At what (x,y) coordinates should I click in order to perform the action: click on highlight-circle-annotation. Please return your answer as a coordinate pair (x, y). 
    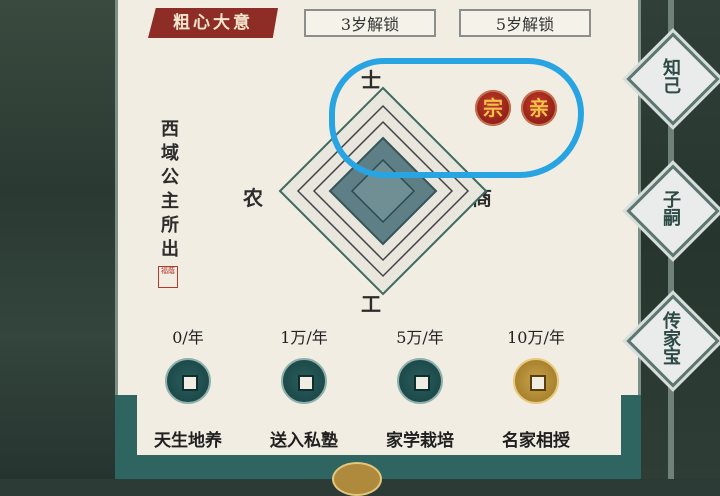
    Looking at the image, I should click on (456, 118).